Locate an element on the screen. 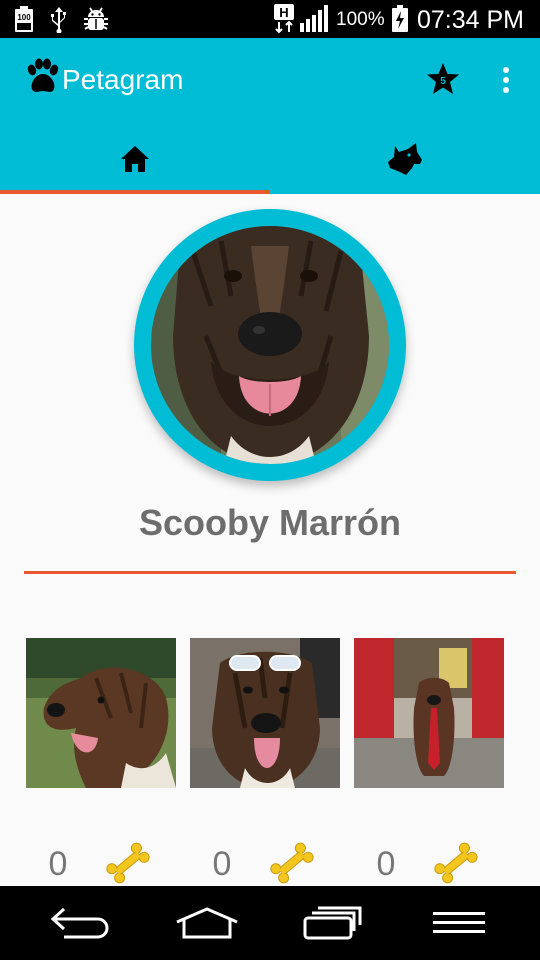 The height and width of the screenshot is (960, 540). dog-head-icon is located at coordinates (405, 159).